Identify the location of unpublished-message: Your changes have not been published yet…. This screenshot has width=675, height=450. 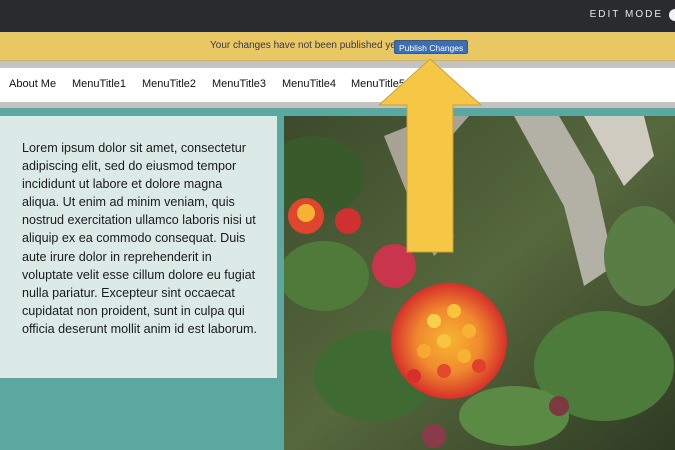
(306, 45).